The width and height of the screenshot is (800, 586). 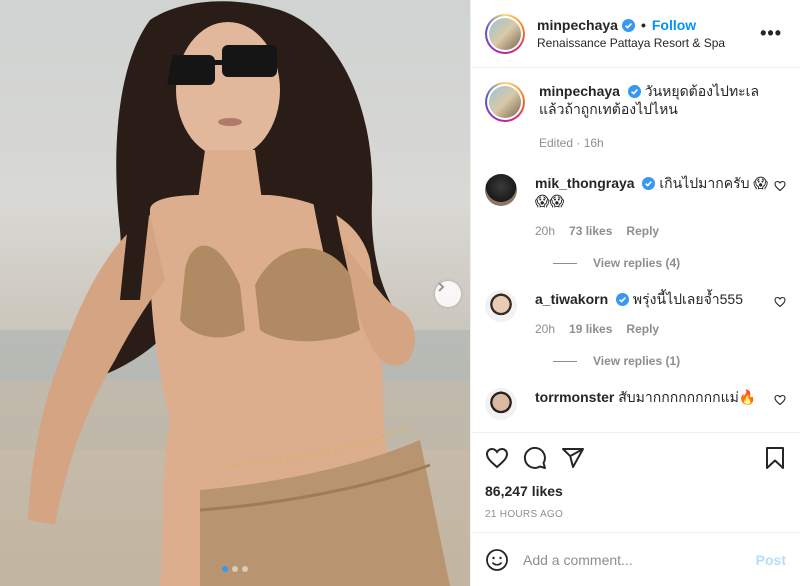 I want to click on caption-avatar, so click(x=505, y=102).